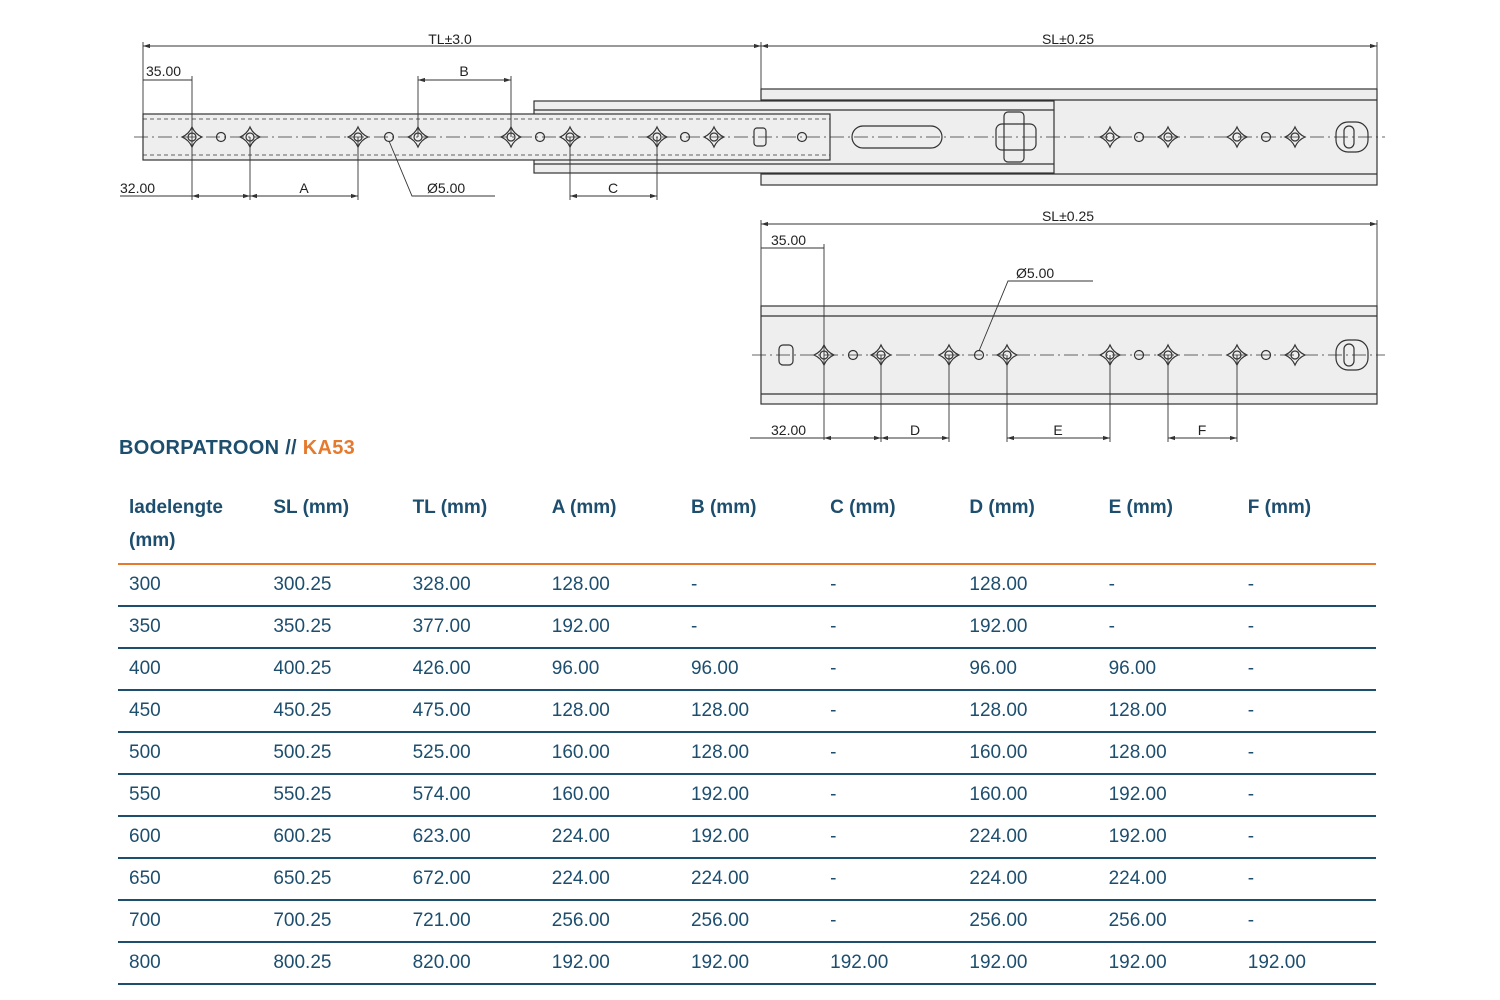  Describe the element at coordinates (332, 585) in the screenshot. I see `table-cell: 300.25` at that location.